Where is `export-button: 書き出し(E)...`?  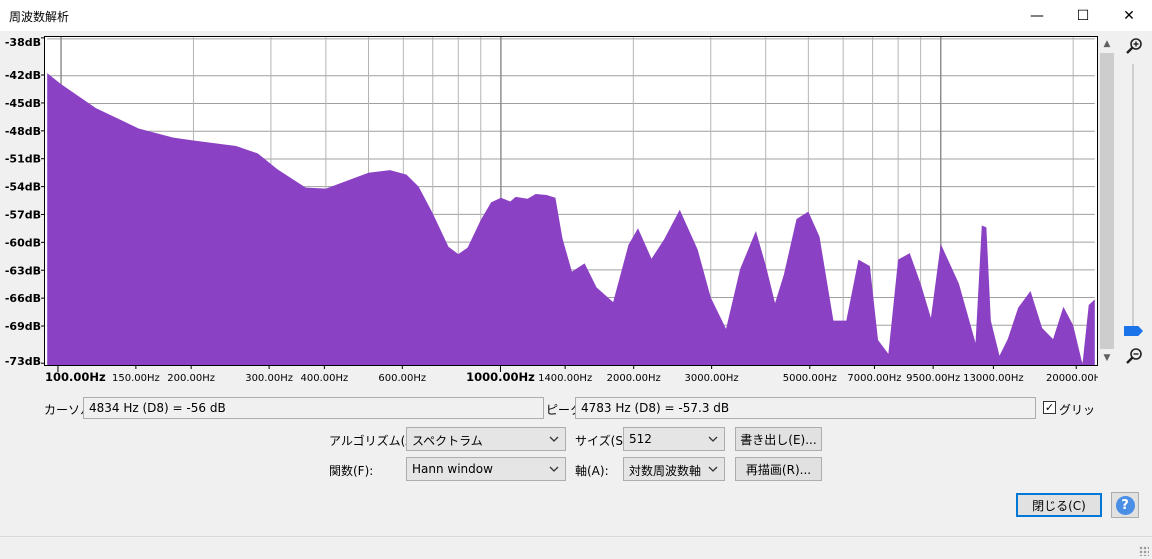 export-button: 書き出し(E)... is located at coordinates (778, 439).